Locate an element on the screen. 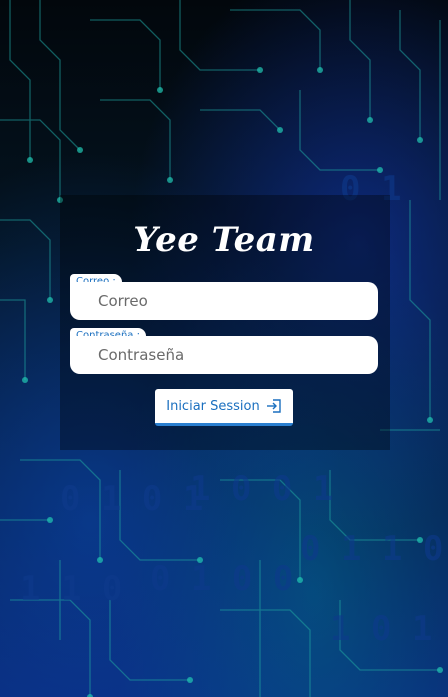  svg-text: 0 1 0 1 is located at coordinates (131, 499).